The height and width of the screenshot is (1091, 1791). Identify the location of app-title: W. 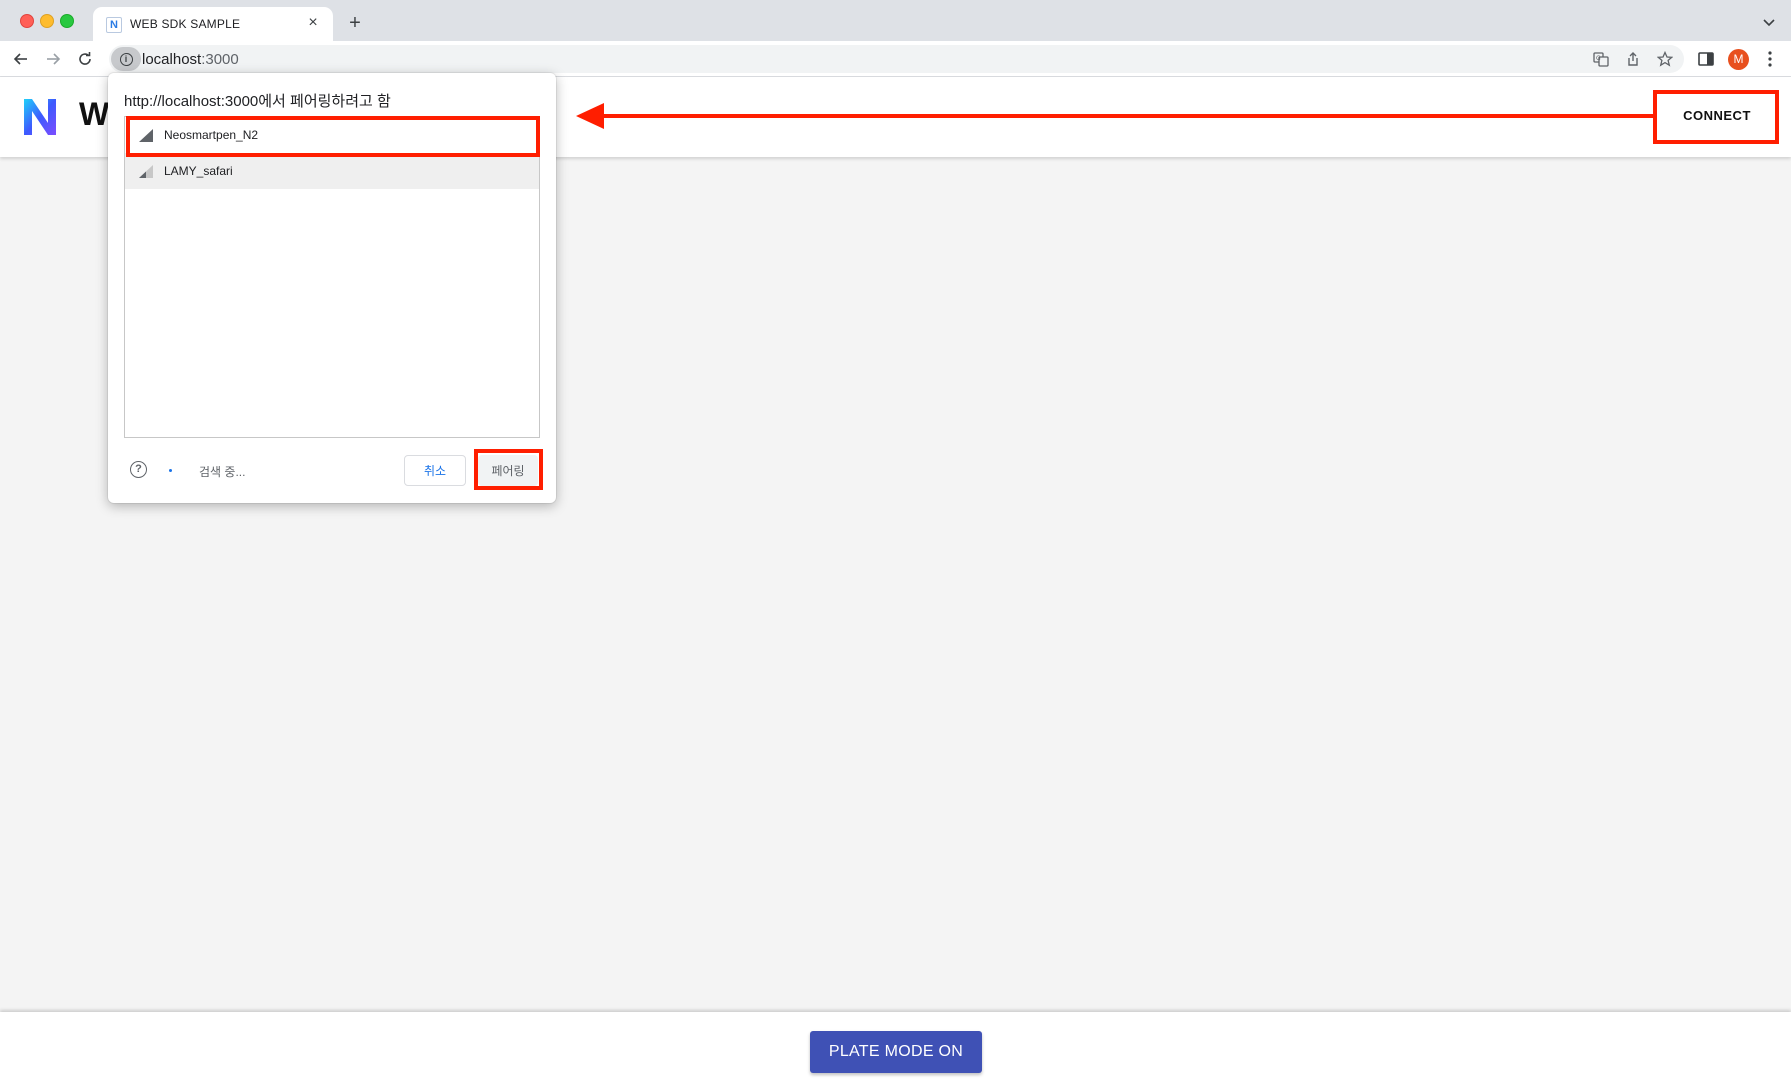
(94, 114).